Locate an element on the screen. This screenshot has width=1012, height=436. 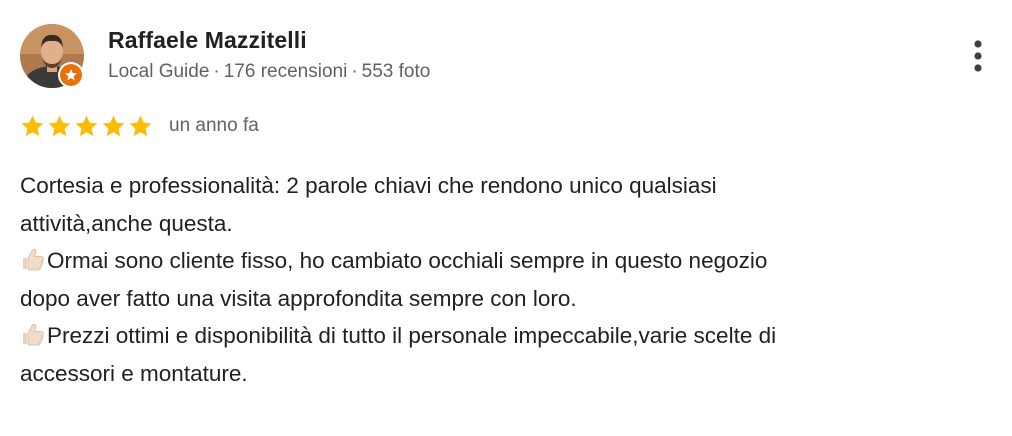
star-rating is located at coordinates (87, 126).